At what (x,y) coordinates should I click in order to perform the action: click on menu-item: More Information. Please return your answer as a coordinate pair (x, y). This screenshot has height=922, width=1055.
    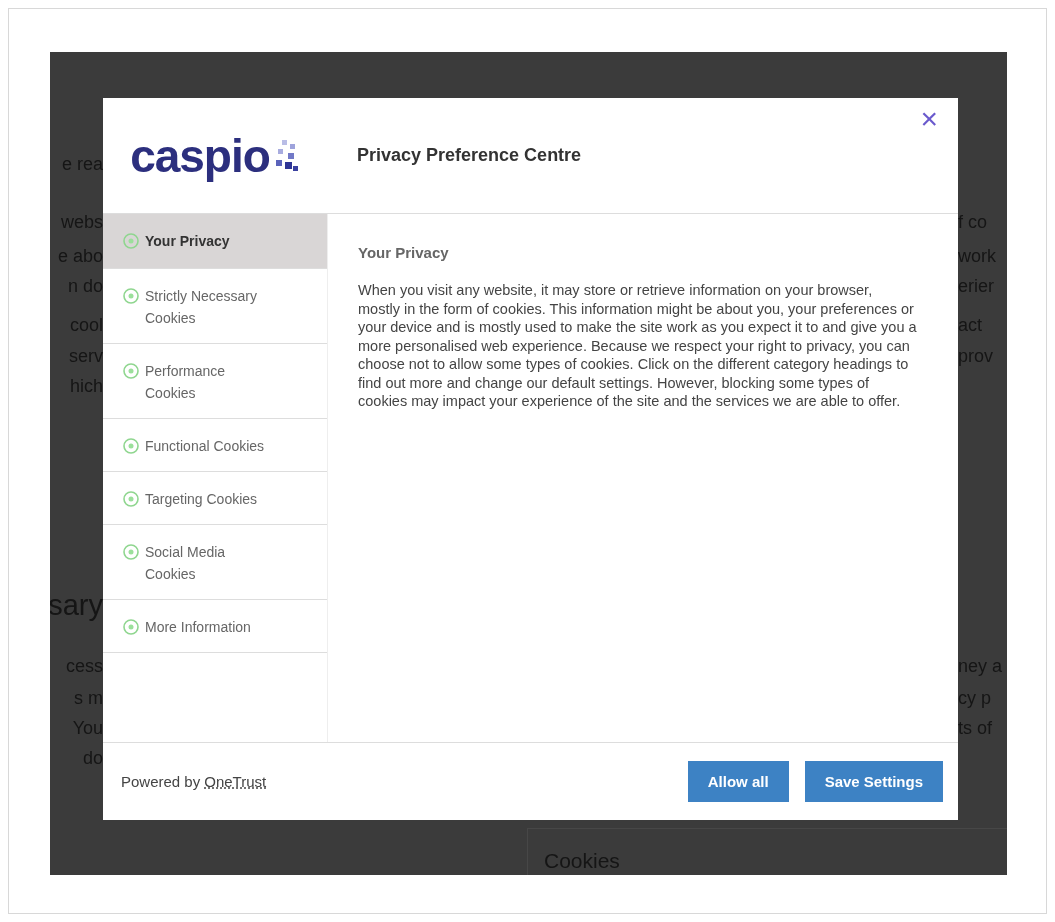
    Looking at the image, I should click on (215, 626).